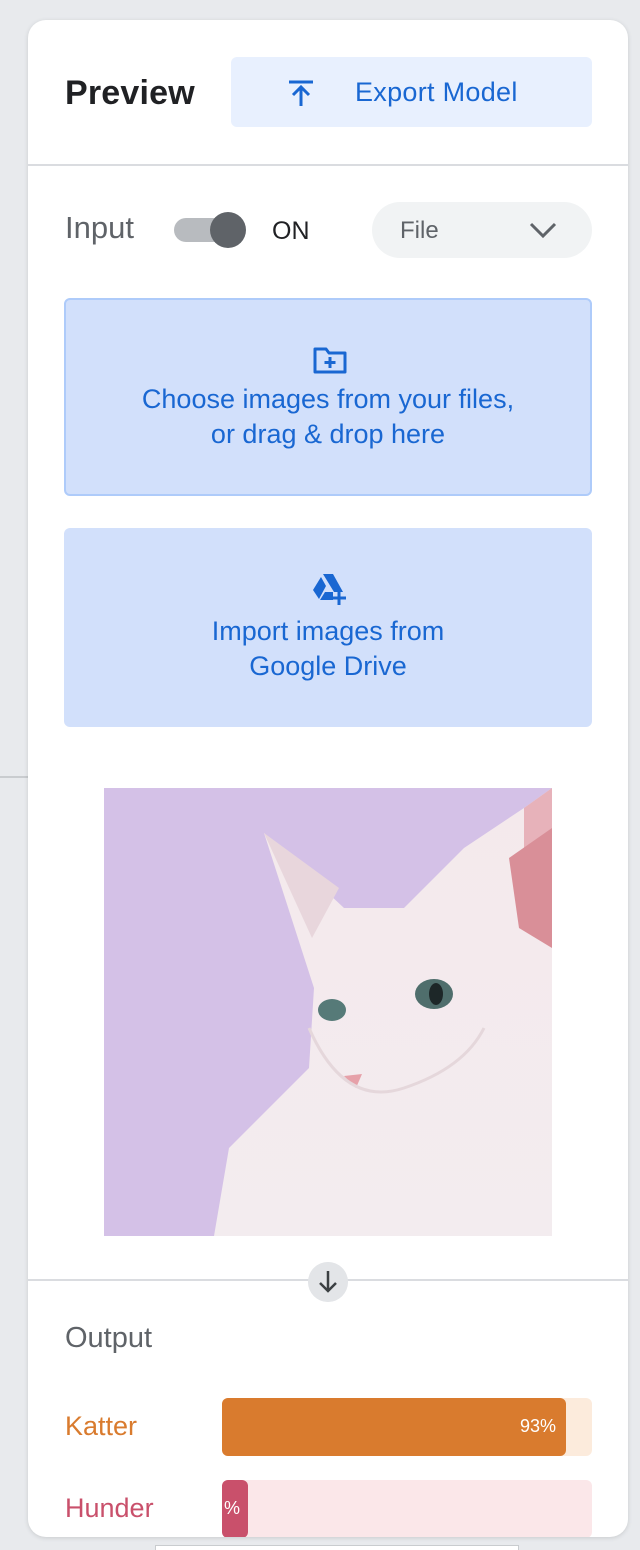  What do you see at coordinates (291, 231) in the screenshot?
I see `toggle-state-label: ON` at bounding box center [291, 231].